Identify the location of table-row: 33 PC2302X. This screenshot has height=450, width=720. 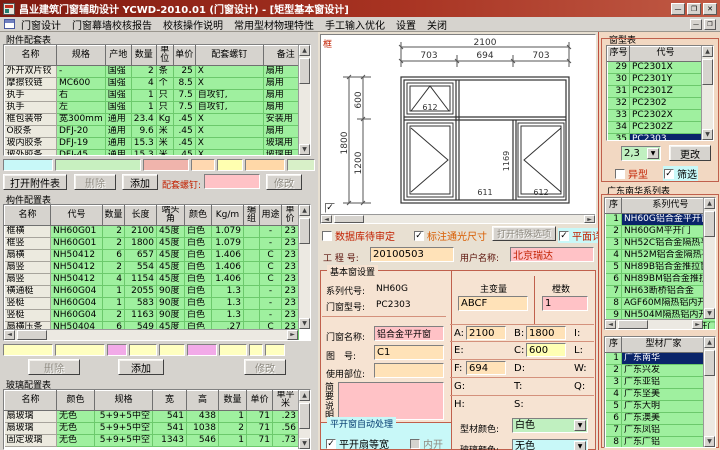
(654, 115).